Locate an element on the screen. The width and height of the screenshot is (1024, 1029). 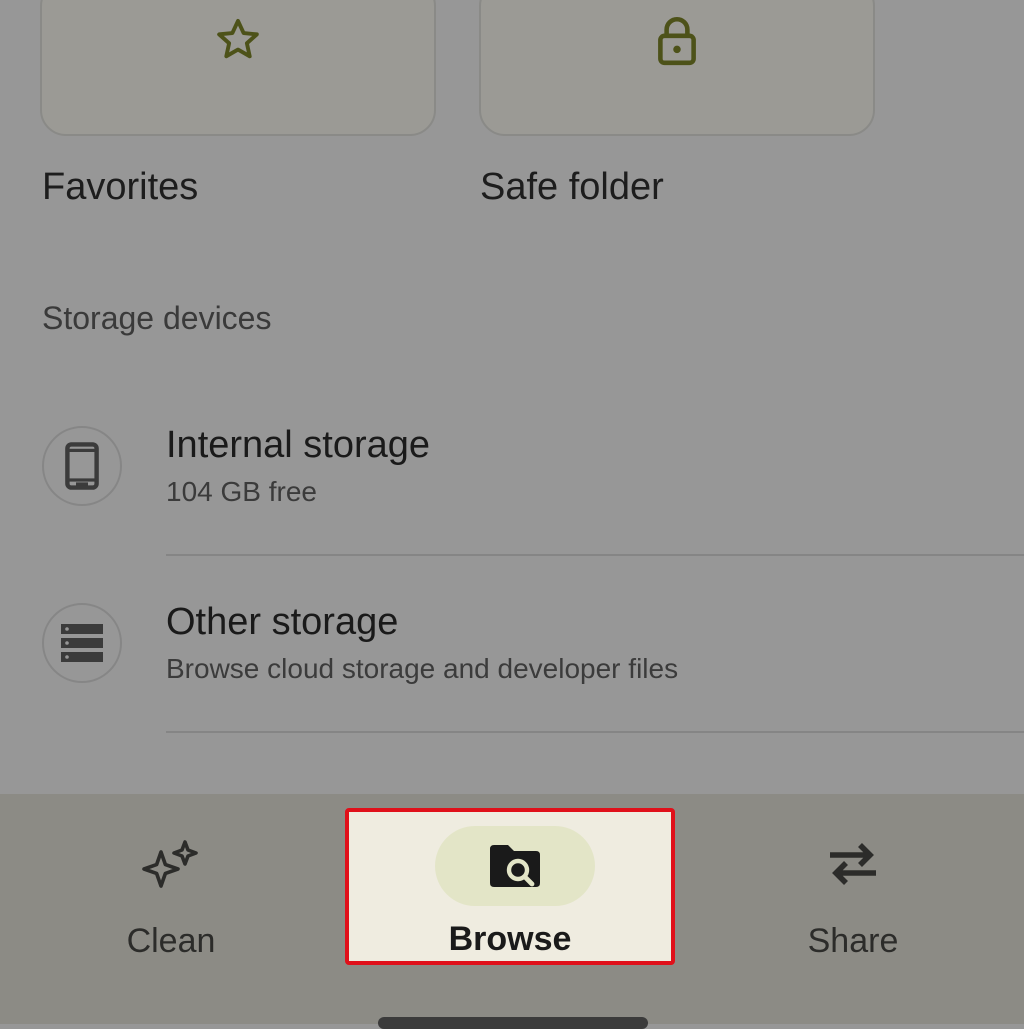
nav-browse-label: Browse is located at coordinates (510, 939).